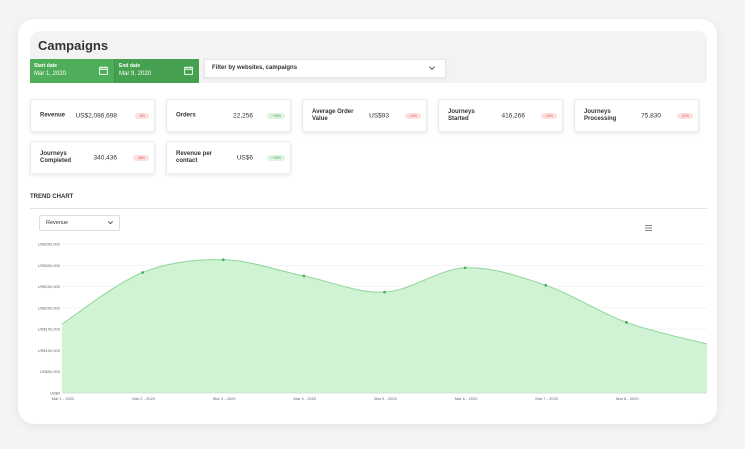 The width and height of the screenshot is (745, 449). I want to click on kpi-change-badge: -13%, so click(412, 115).